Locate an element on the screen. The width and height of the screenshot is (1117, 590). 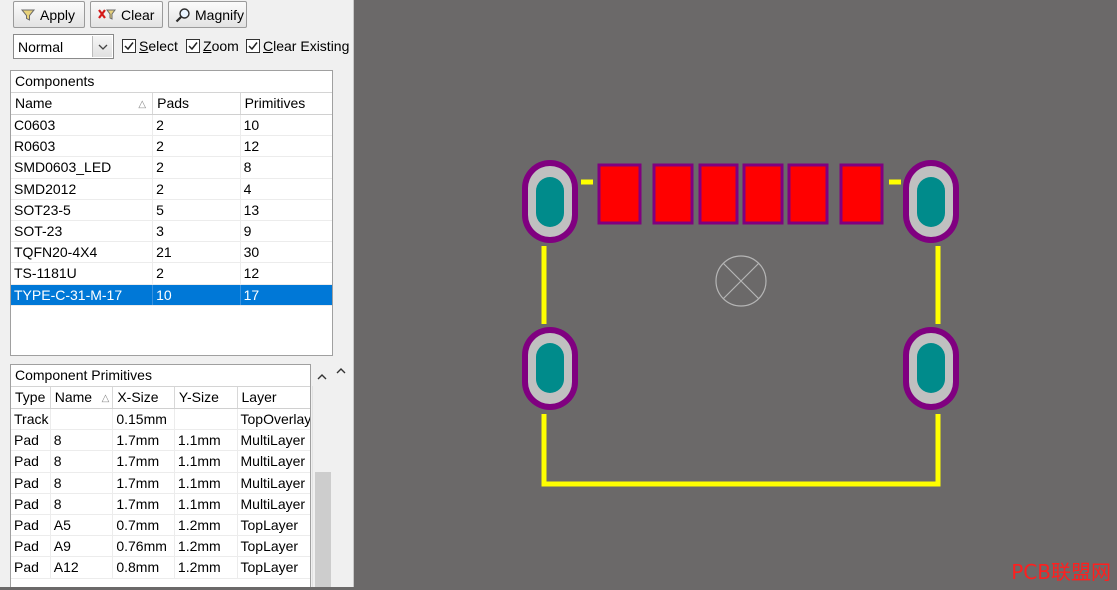
cell-xsize: 0.15mm is located at coordinates (144, 419).